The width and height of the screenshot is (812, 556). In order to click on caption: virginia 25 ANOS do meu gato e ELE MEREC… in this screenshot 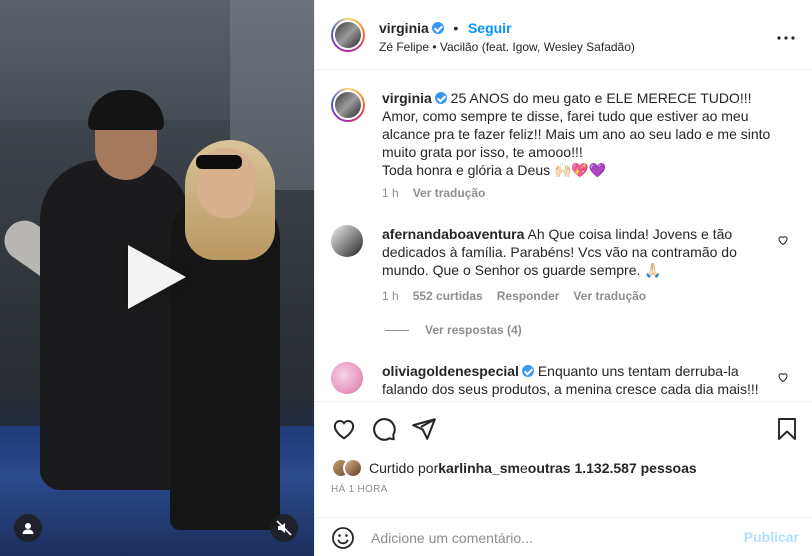, I will do `click(566, 148)`.